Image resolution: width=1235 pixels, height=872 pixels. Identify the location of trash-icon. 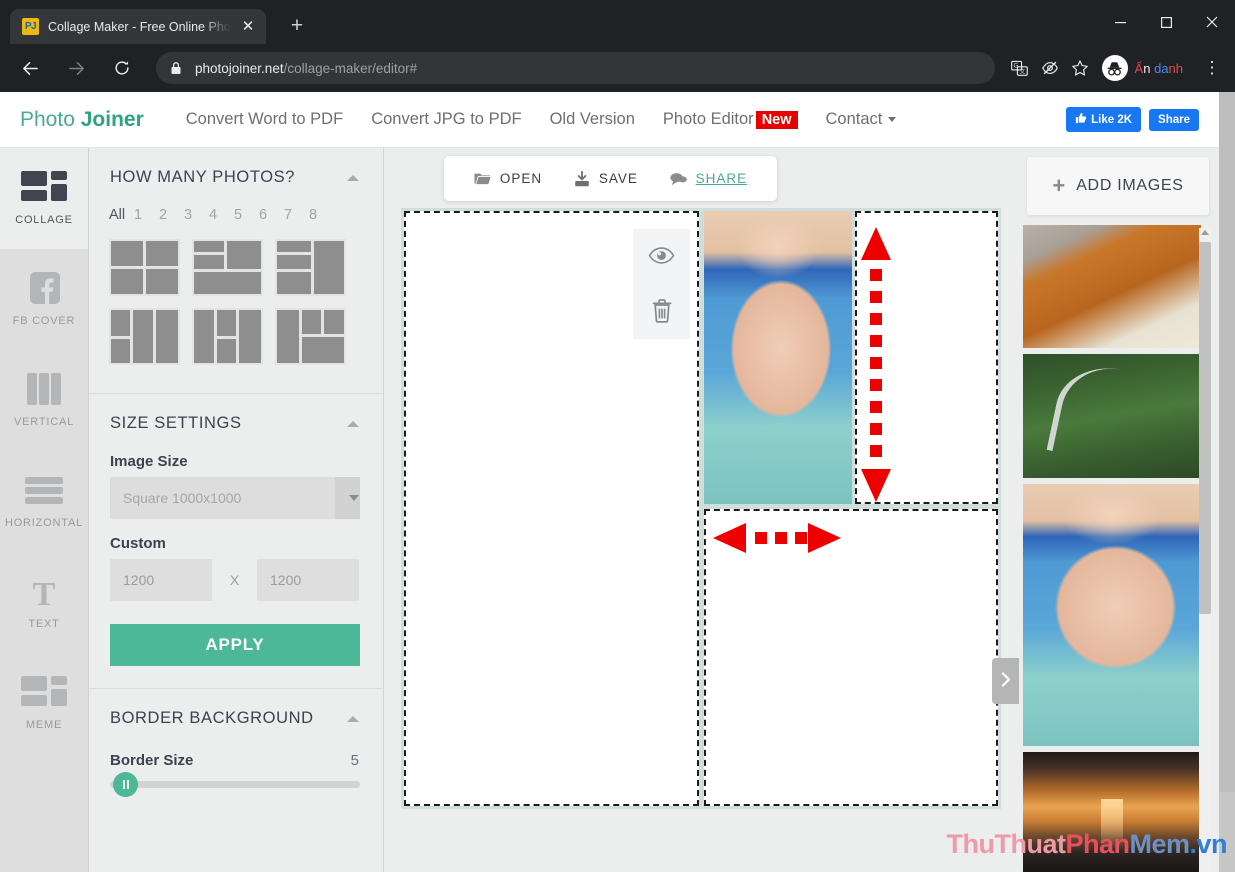
(662, 310).